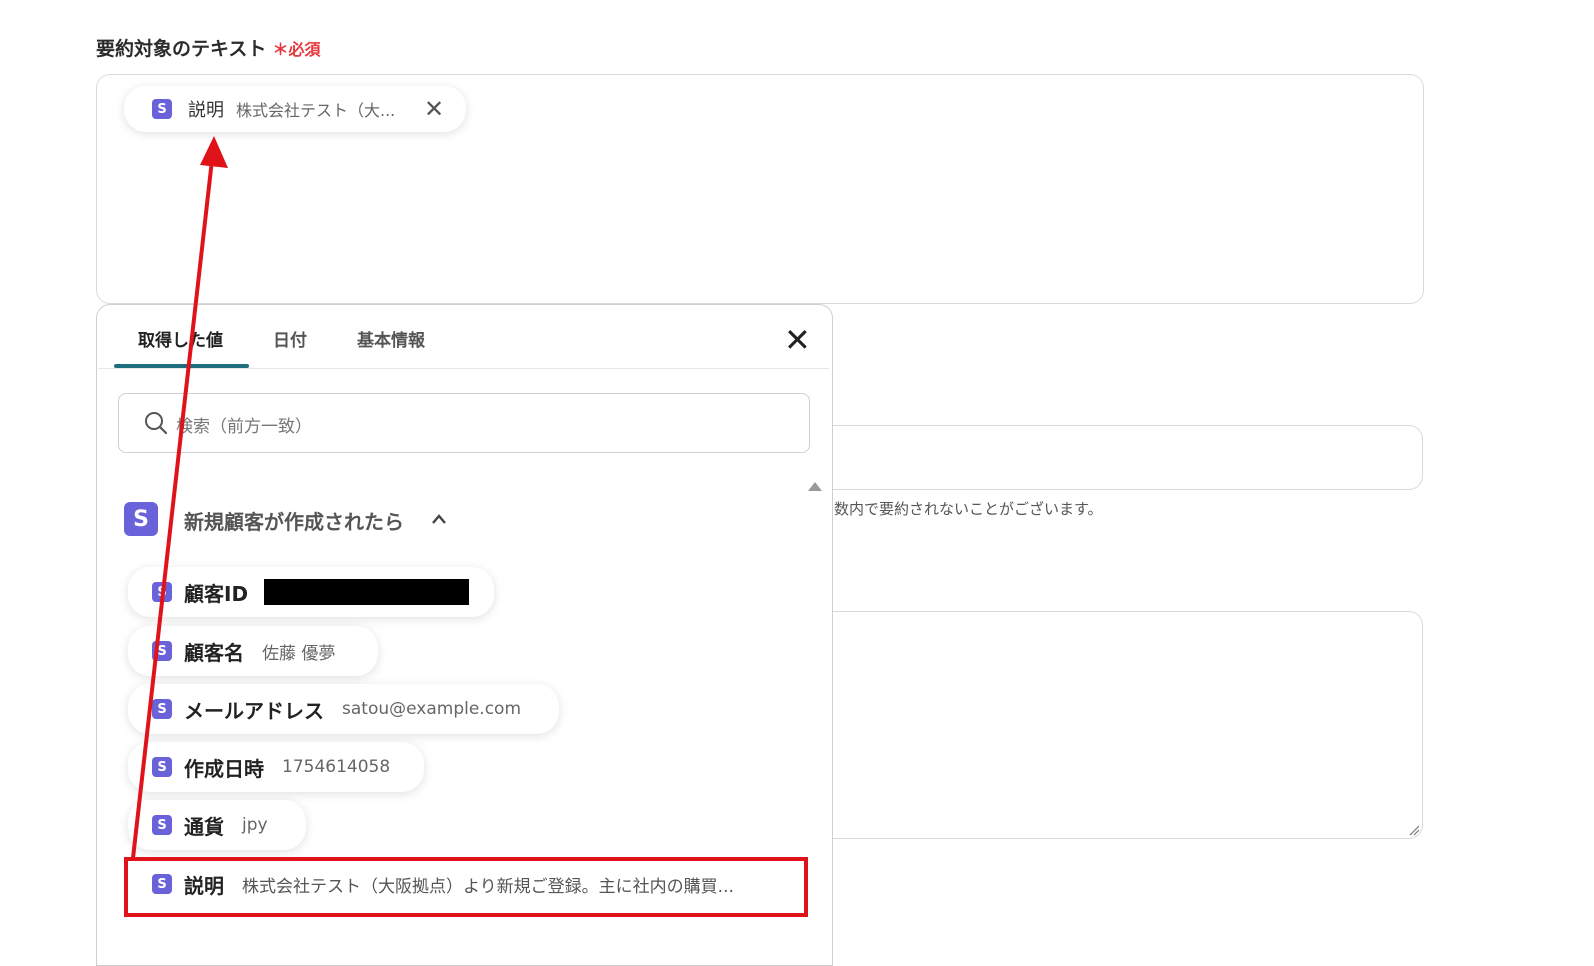  What do you see at coordinates (224, 768) in the screenshot?
I see `item-name: 作成日時` at bounding box center [224, 768].